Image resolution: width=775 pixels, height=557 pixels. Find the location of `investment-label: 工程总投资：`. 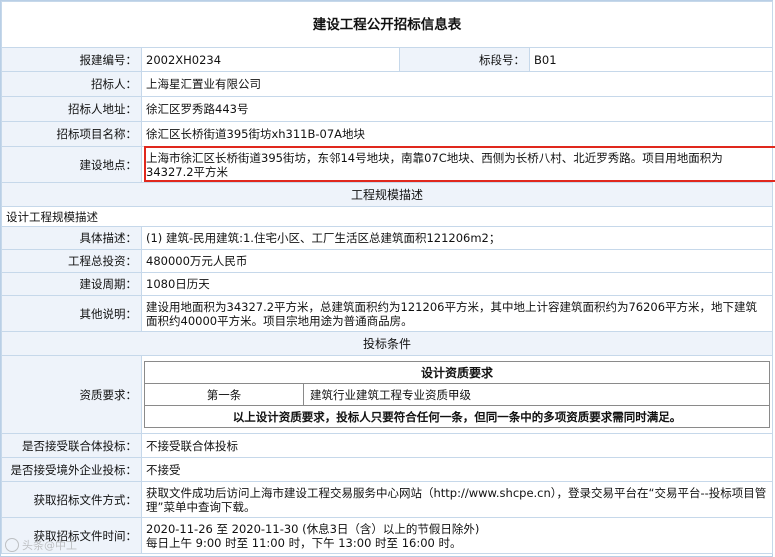

investment-label: 工程总投资： is located at coordinates (71, 261).